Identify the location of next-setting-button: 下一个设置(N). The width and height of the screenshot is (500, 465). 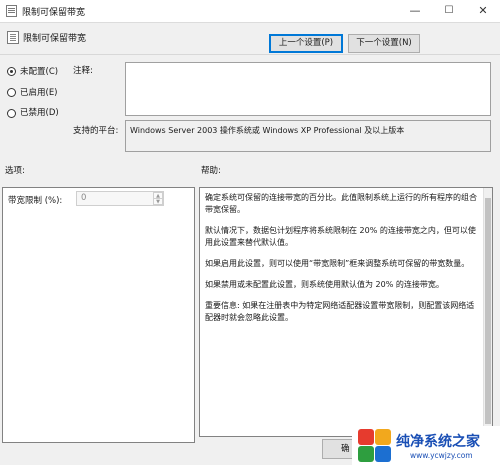
(384, 43).